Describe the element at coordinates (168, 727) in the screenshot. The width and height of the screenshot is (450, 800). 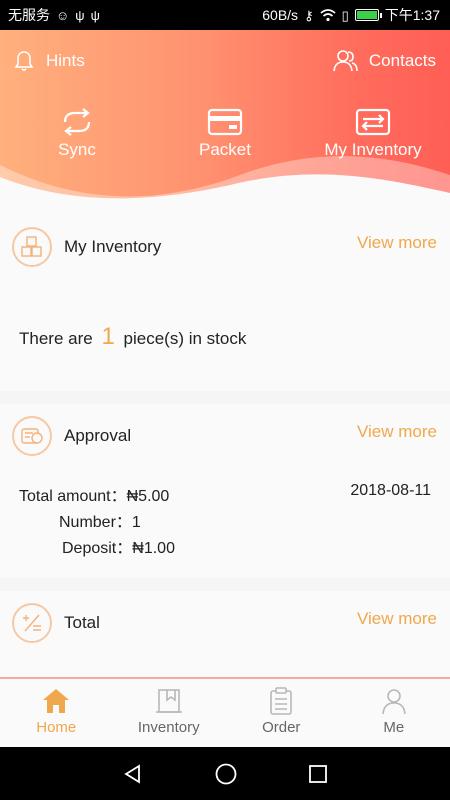
I see `nav-inventory-label: Inventory` at that location.